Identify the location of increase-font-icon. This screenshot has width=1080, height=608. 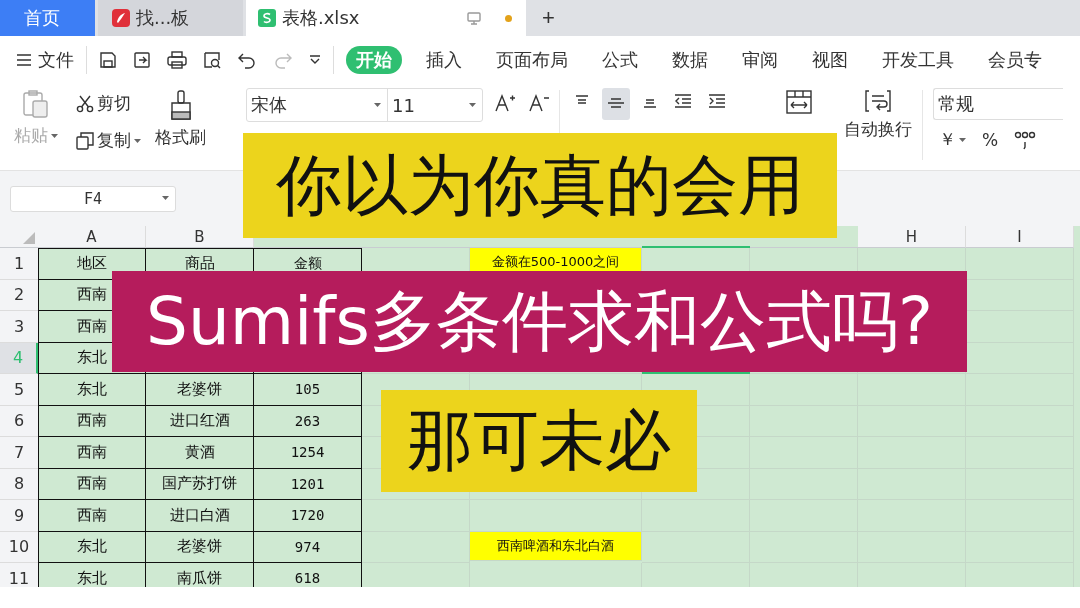
(505, 103).